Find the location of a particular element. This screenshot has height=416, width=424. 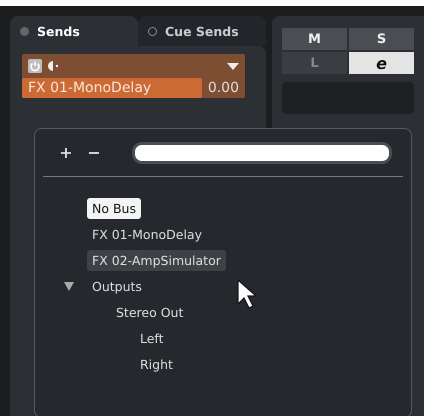

bus-item: Left is located at coordinates (152, 338).